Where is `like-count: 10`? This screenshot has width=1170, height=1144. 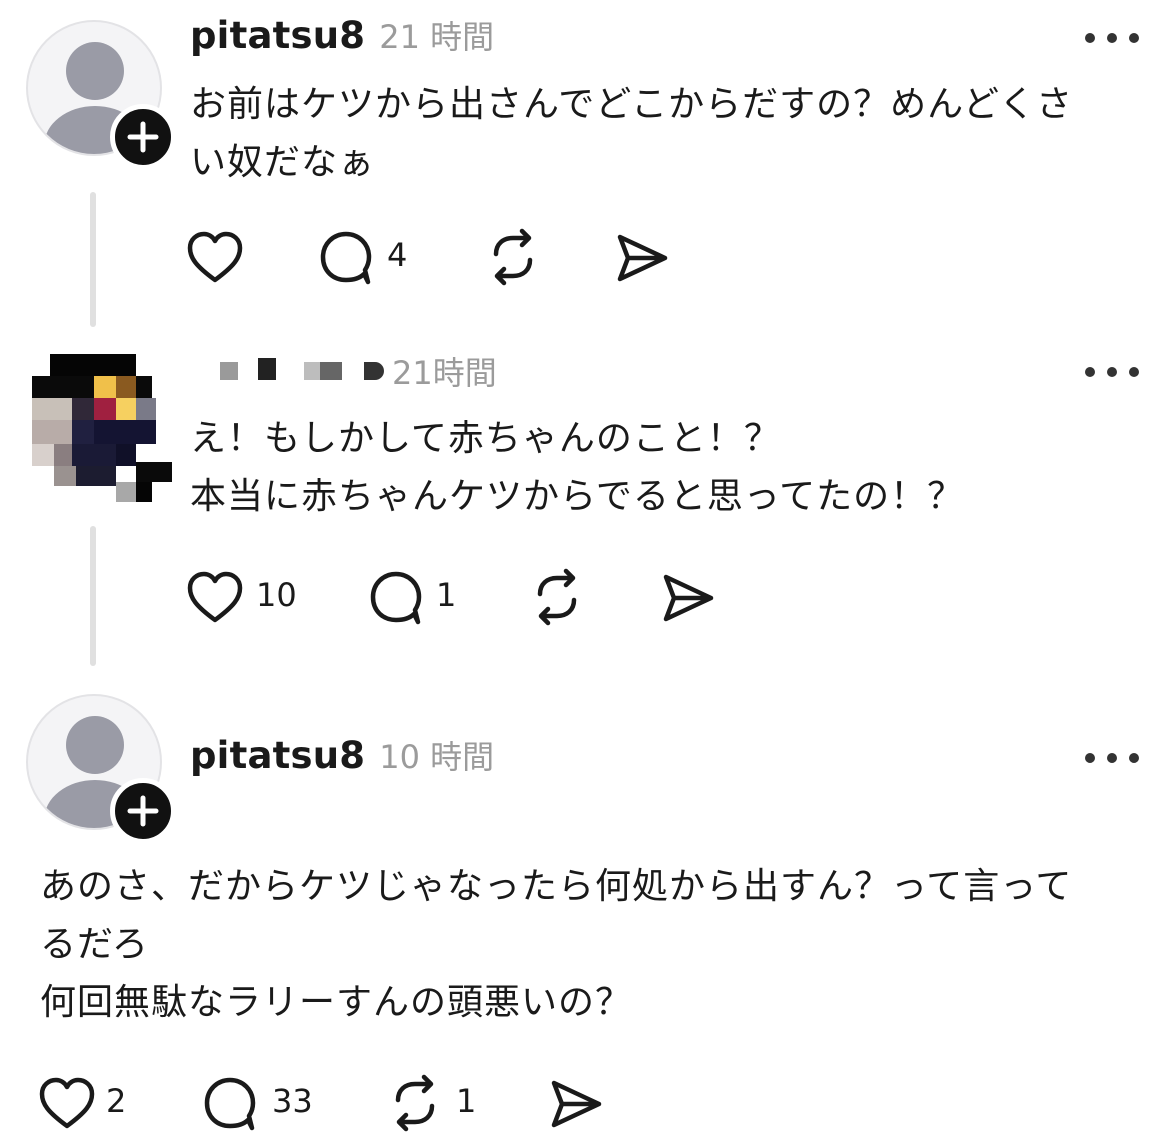
like-count: 10 is located at coordinates (276, 595).